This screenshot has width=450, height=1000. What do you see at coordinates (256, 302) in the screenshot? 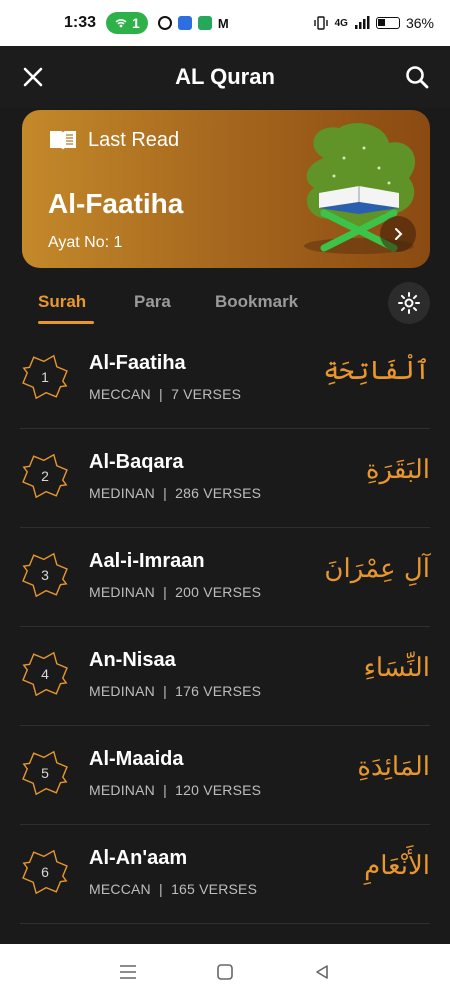
I see `tab-bookmark: Bookmark` at bounding box center [256, 302].